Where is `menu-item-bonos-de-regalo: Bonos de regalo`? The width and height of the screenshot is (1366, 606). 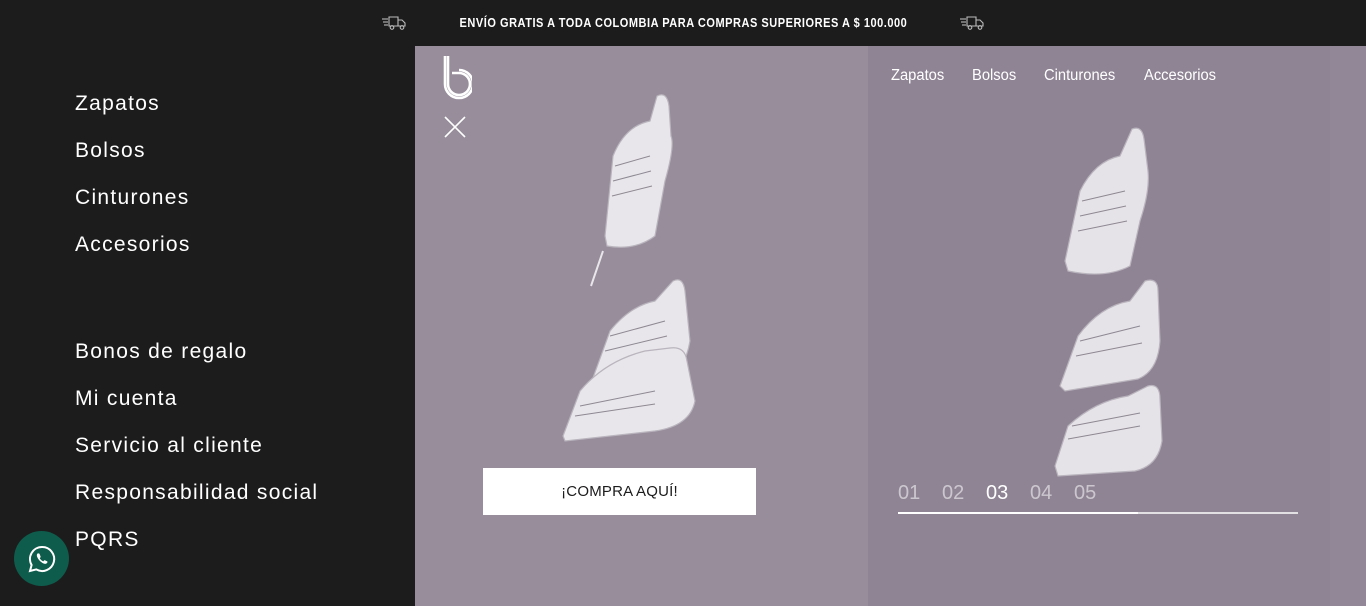
menu-item-bonos-de-regalo: Bonos de regalo is located at coordinates (161, 352).